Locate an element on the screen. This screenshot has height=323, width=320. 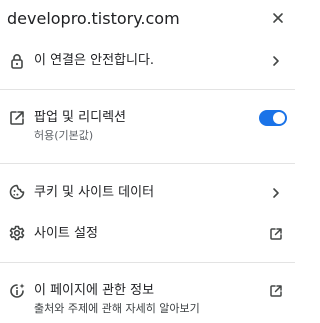
close-icon is located at coordinates (278, 18).